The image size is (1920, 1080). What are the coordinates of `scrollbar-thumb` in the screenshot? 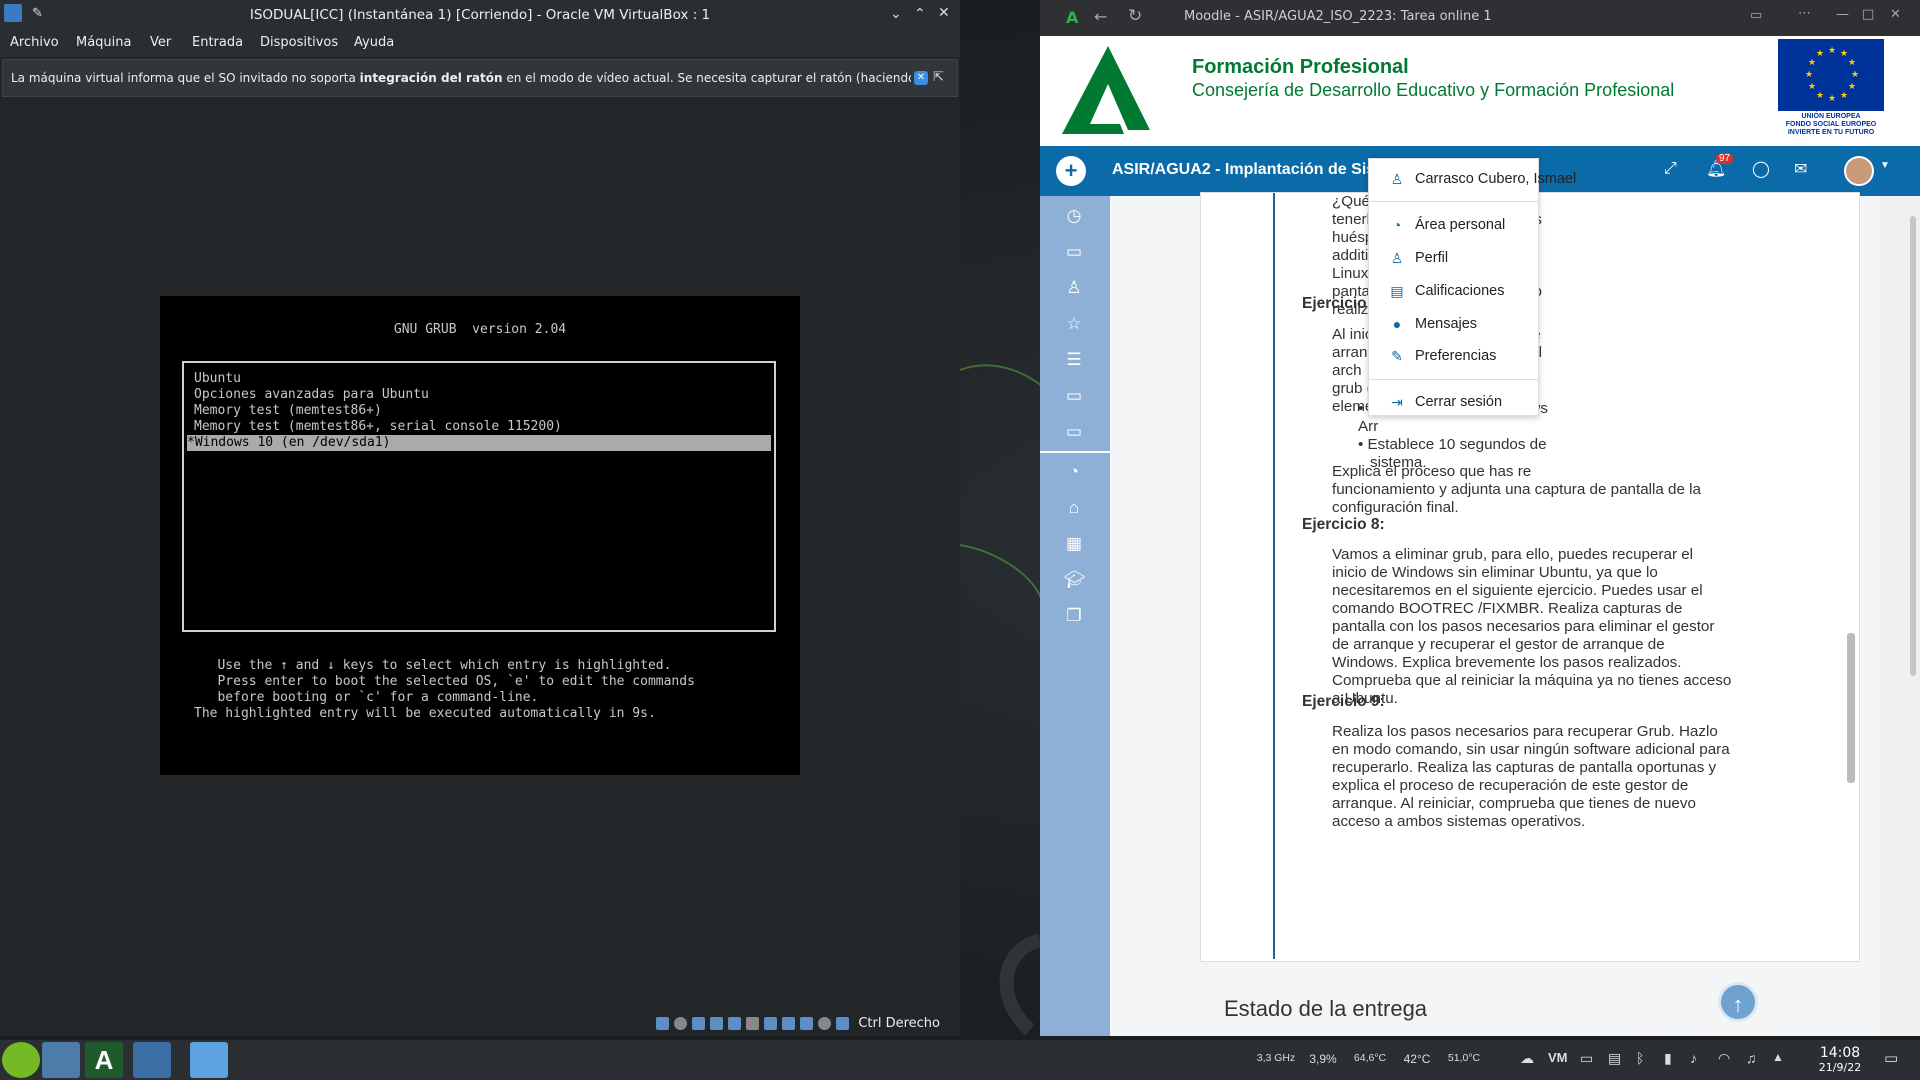 It's located at (1913, 446).